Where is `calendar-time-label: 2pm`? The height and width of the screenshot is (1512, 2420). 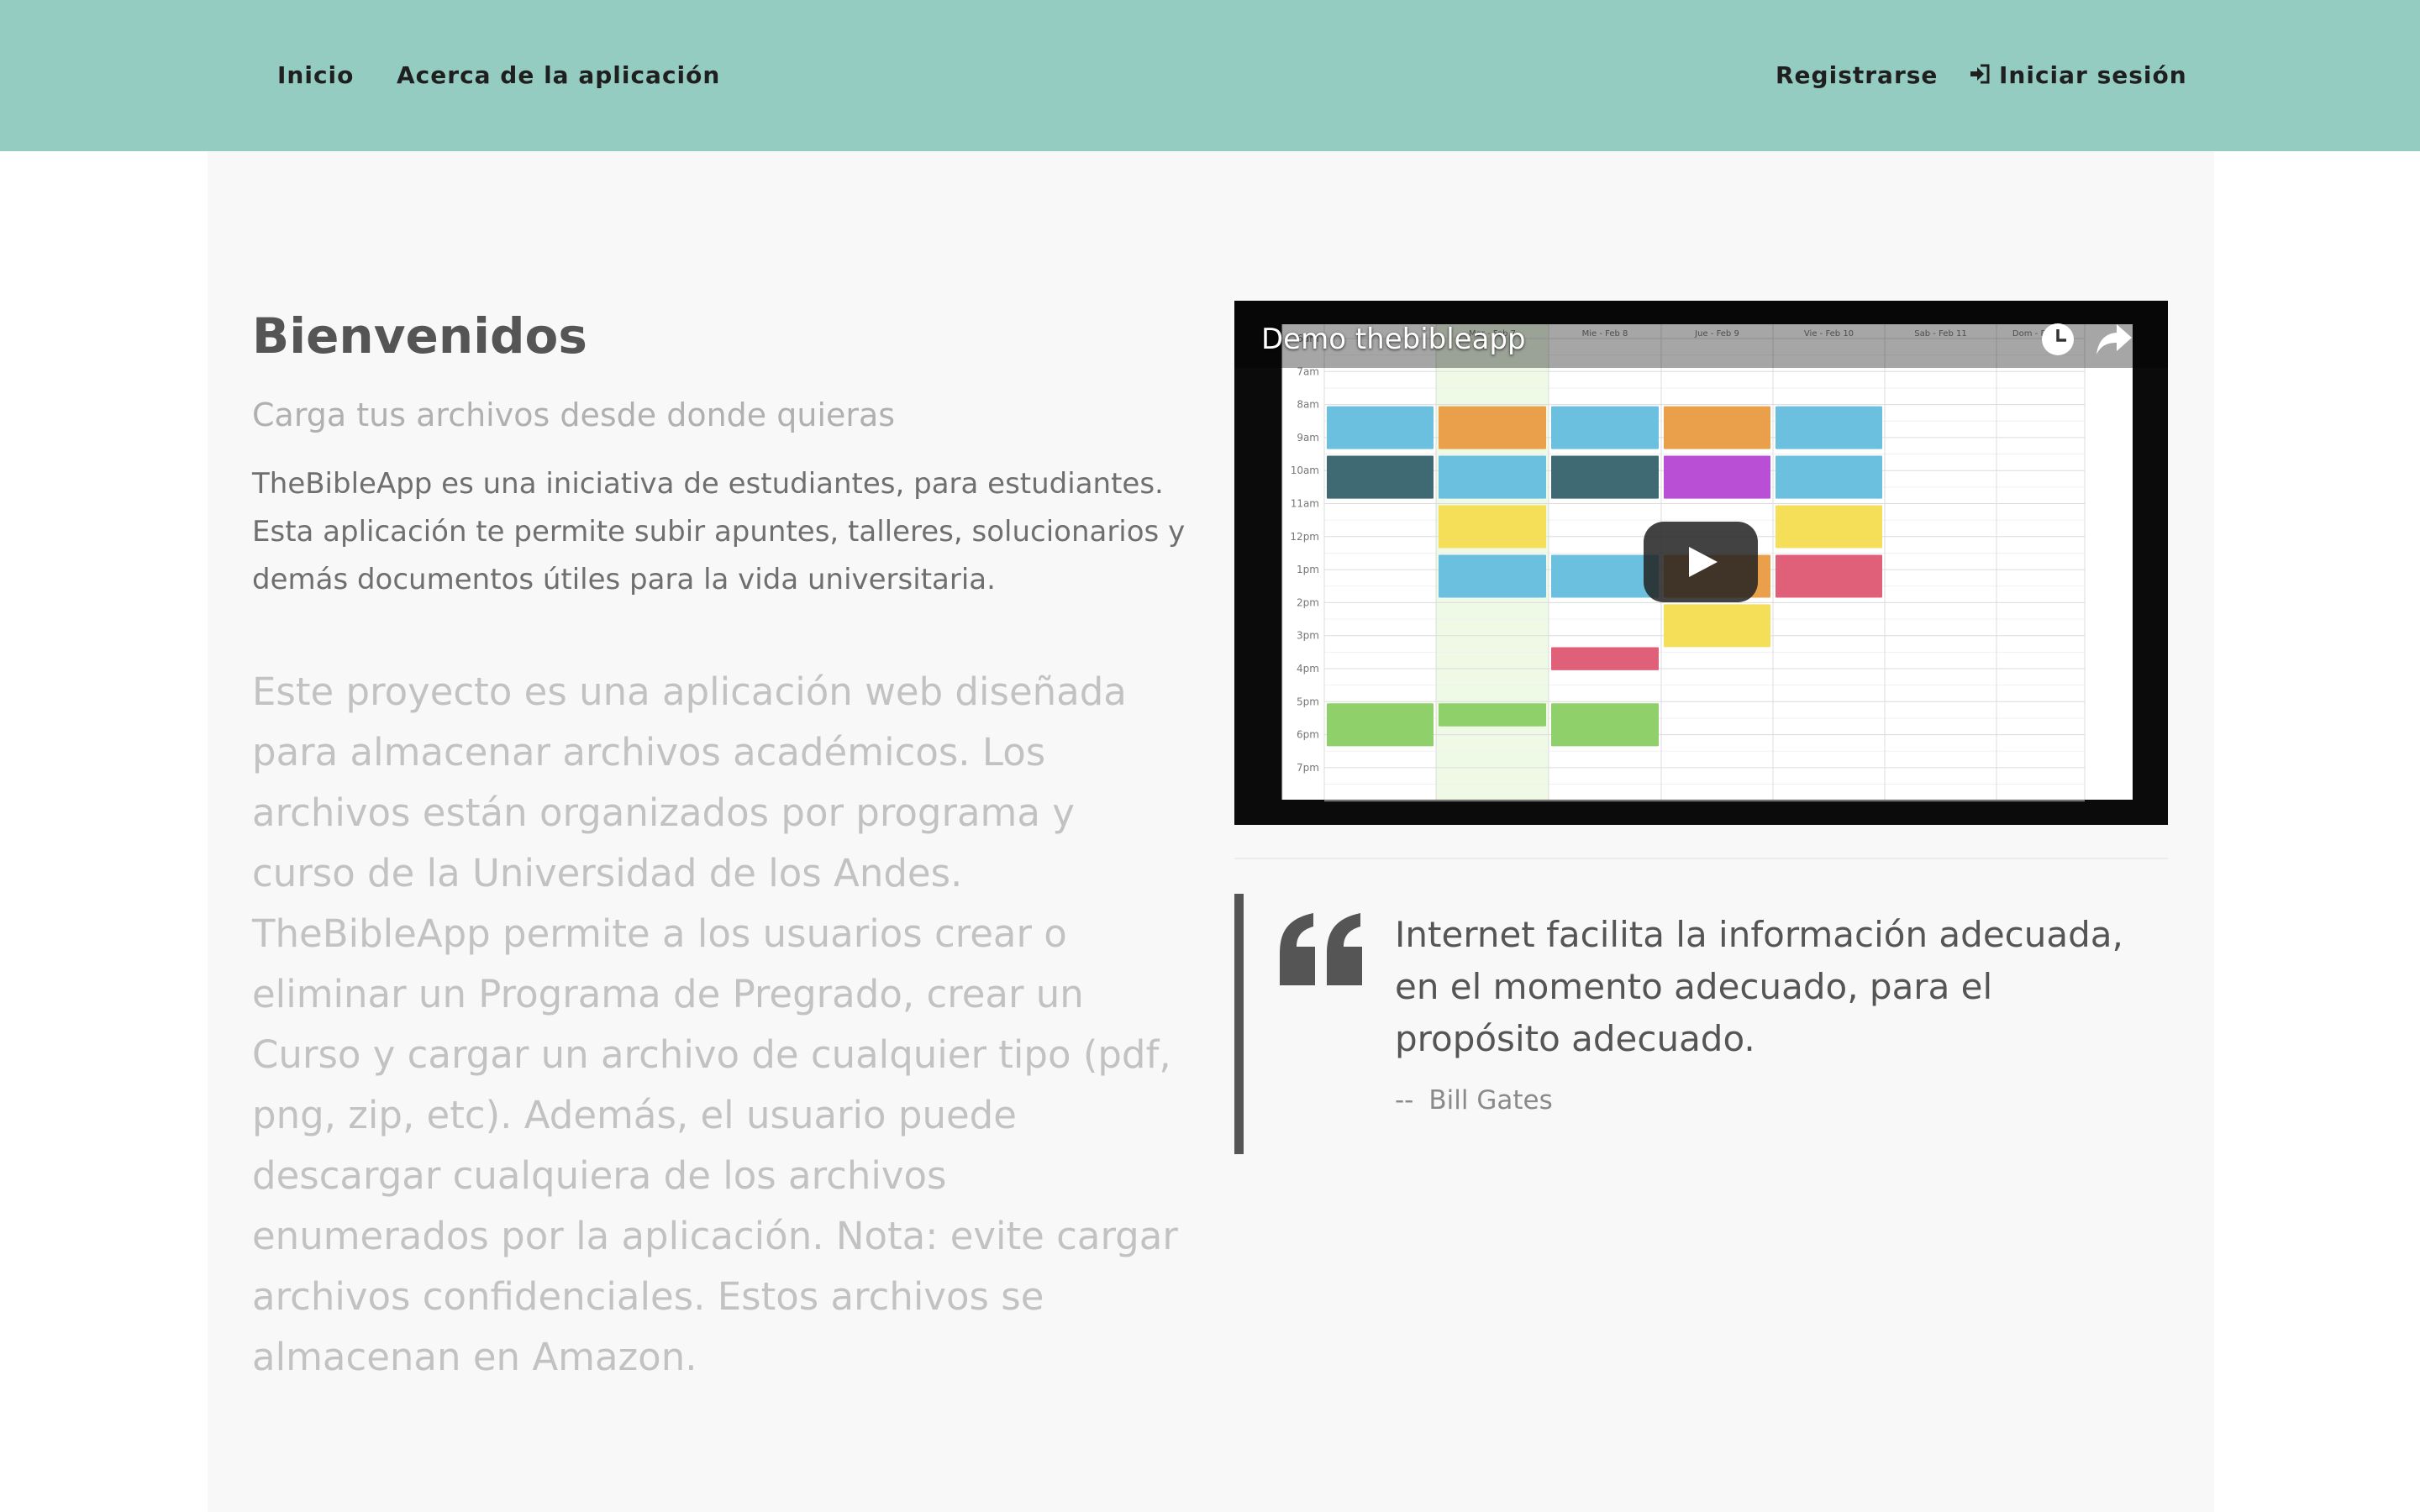 calendar-time-label: 2pm is located at coordinates (1308, 602).